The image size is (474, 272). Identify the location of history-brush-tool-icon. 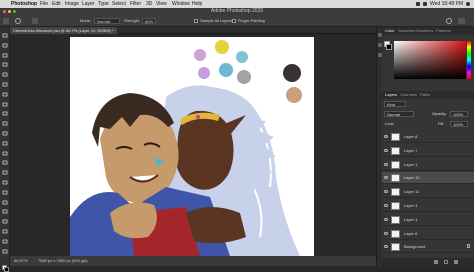
(5, 133).